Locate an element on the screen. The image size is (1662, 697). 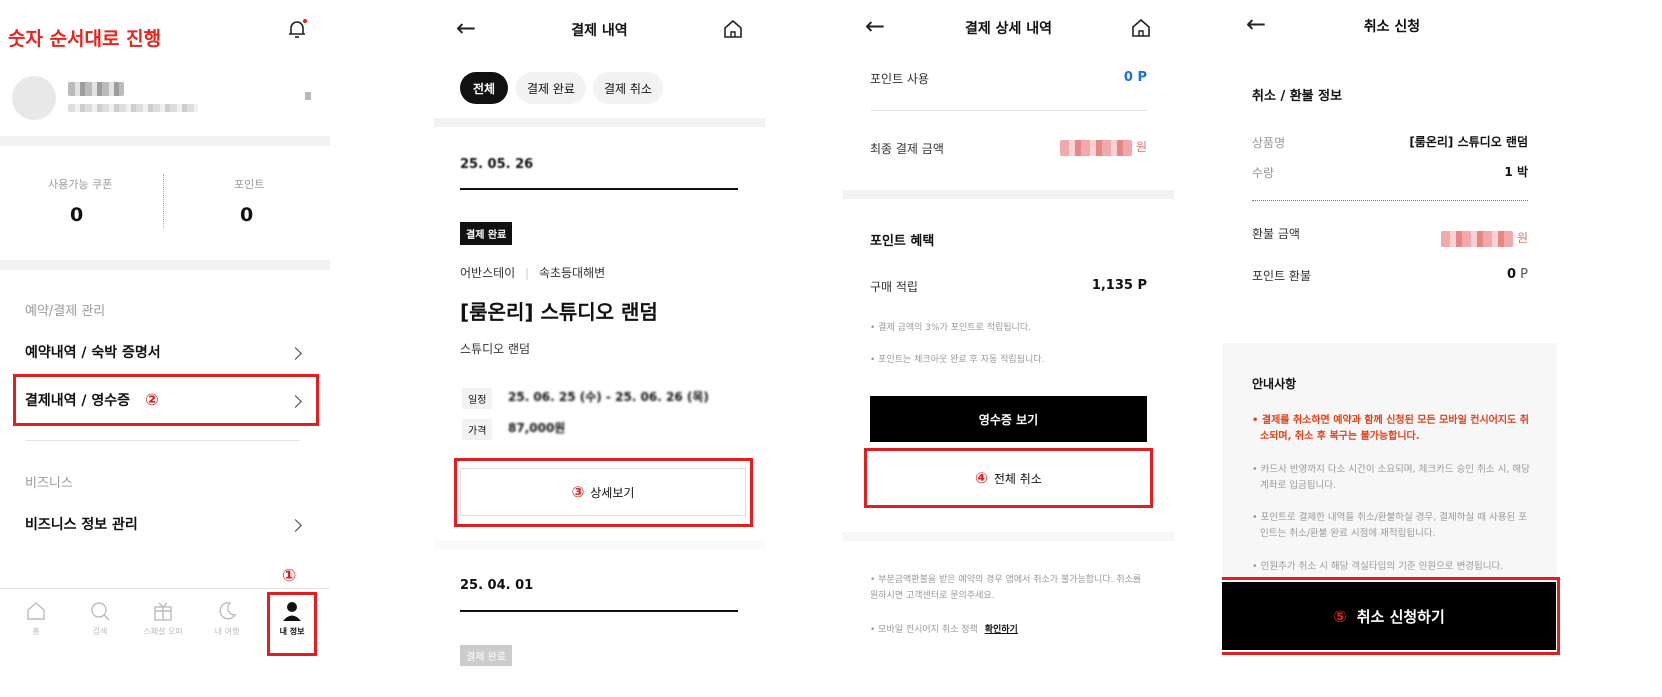
section-title: 취소 / 환불 정보 is located at coordinates (1297, 96).